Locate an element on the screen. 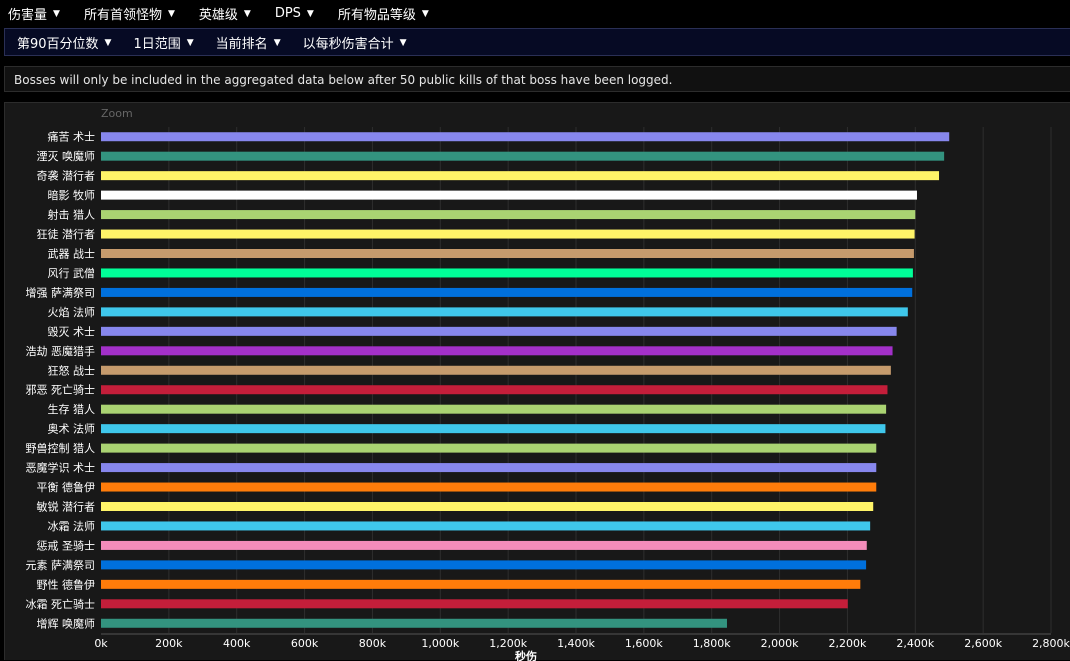 Image resolution: width=1070 pixels, height=661 pixels. top-filter-dropdown-2: 英雄级 ▼ is located at coordinates (225, 13).